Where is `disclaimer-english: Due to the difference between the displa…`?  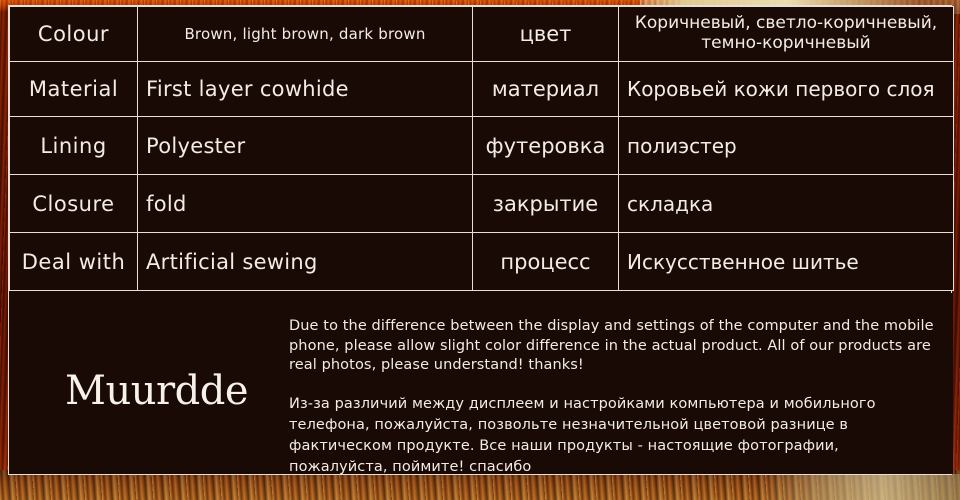 disclaimer-english: Due to the difference between the displa… is located at coordinates (611, 346).